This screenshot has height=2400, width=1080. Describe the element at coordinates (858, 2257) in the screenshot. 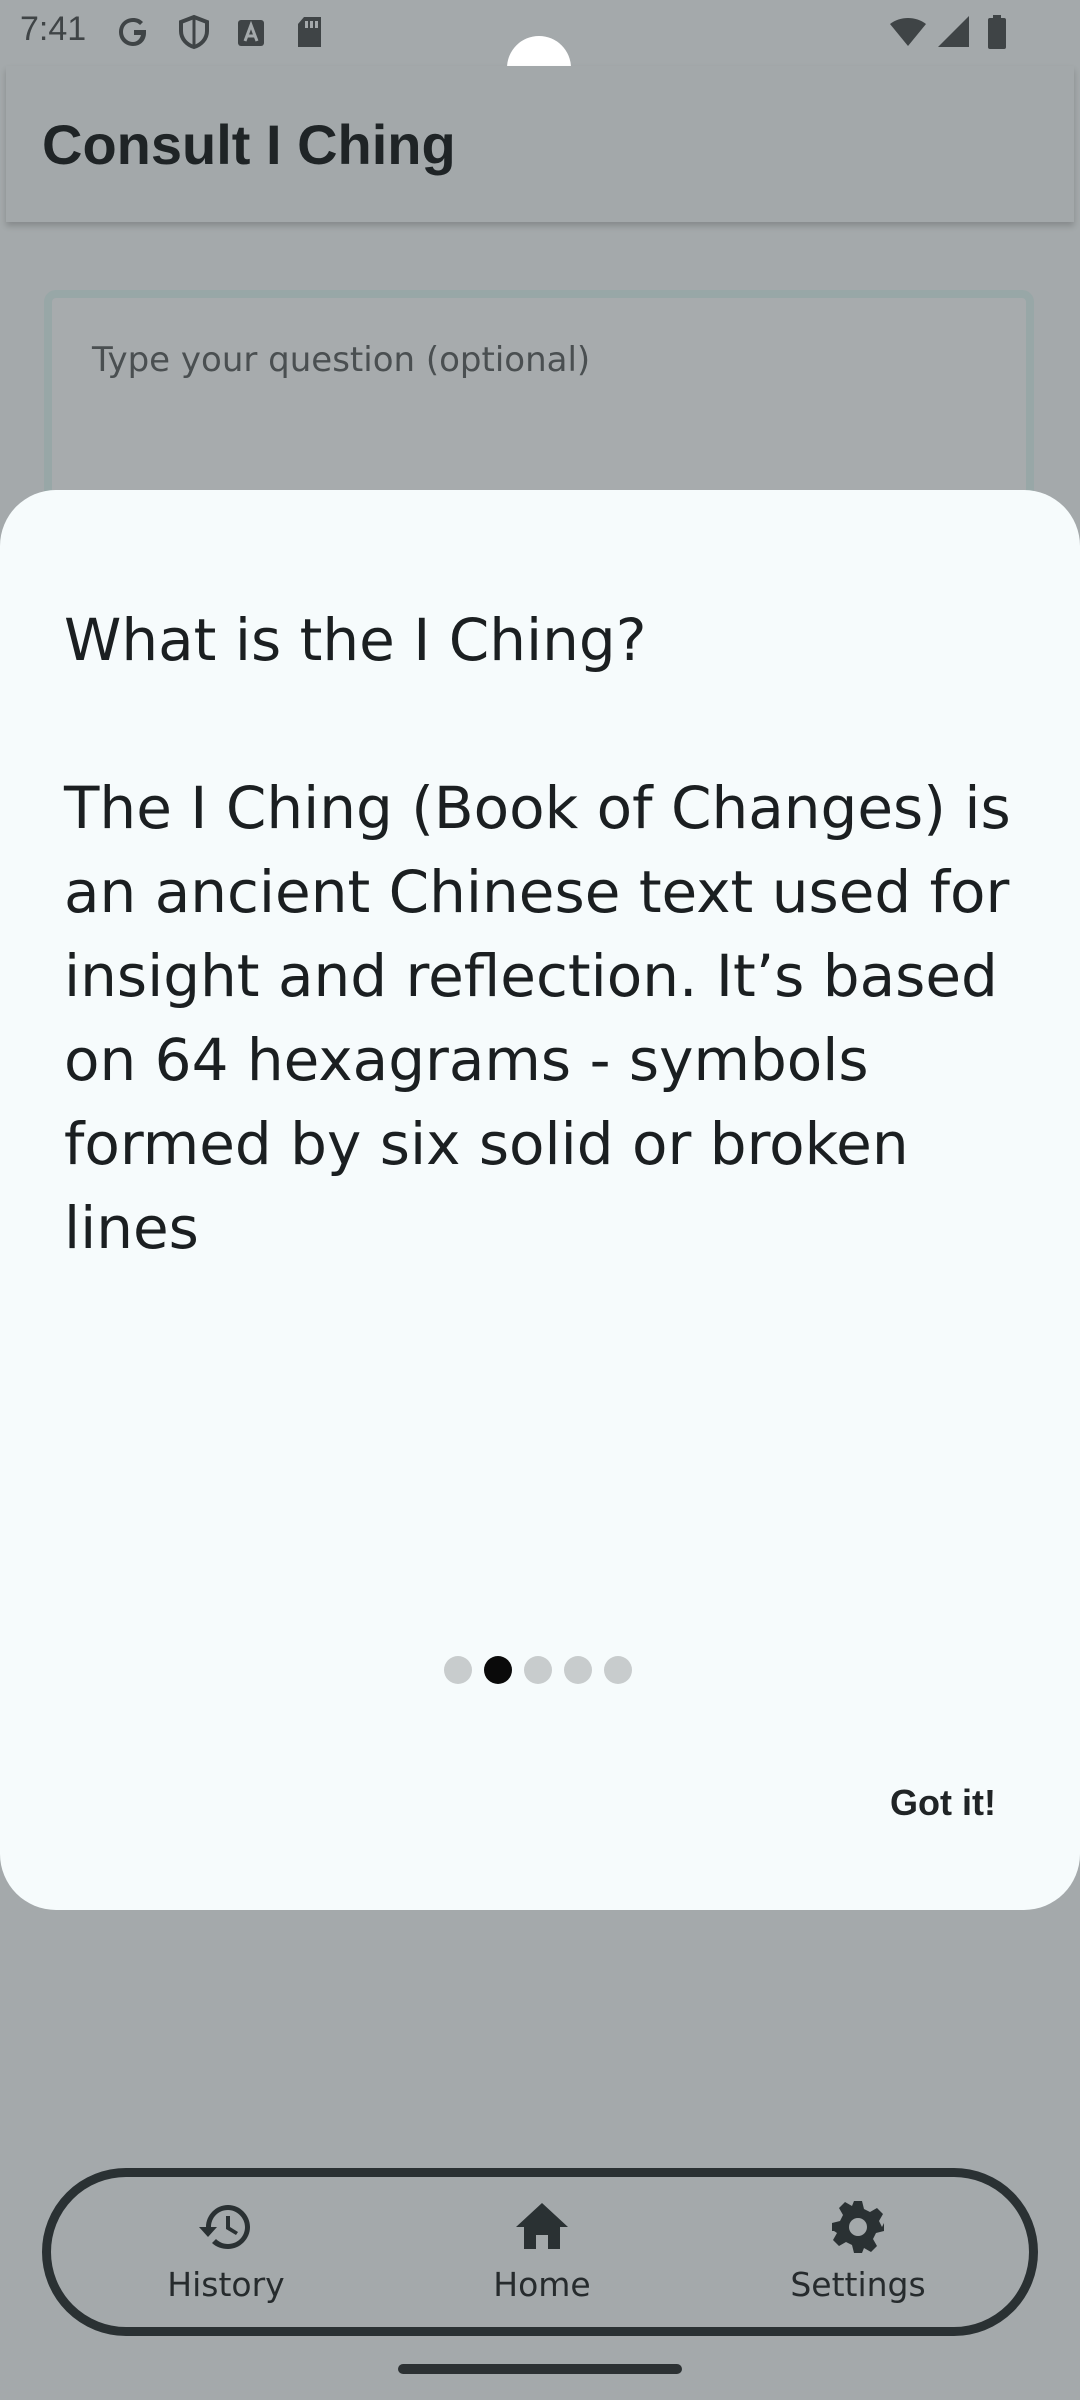

I see `nav-item-settings: Settings` at that location.